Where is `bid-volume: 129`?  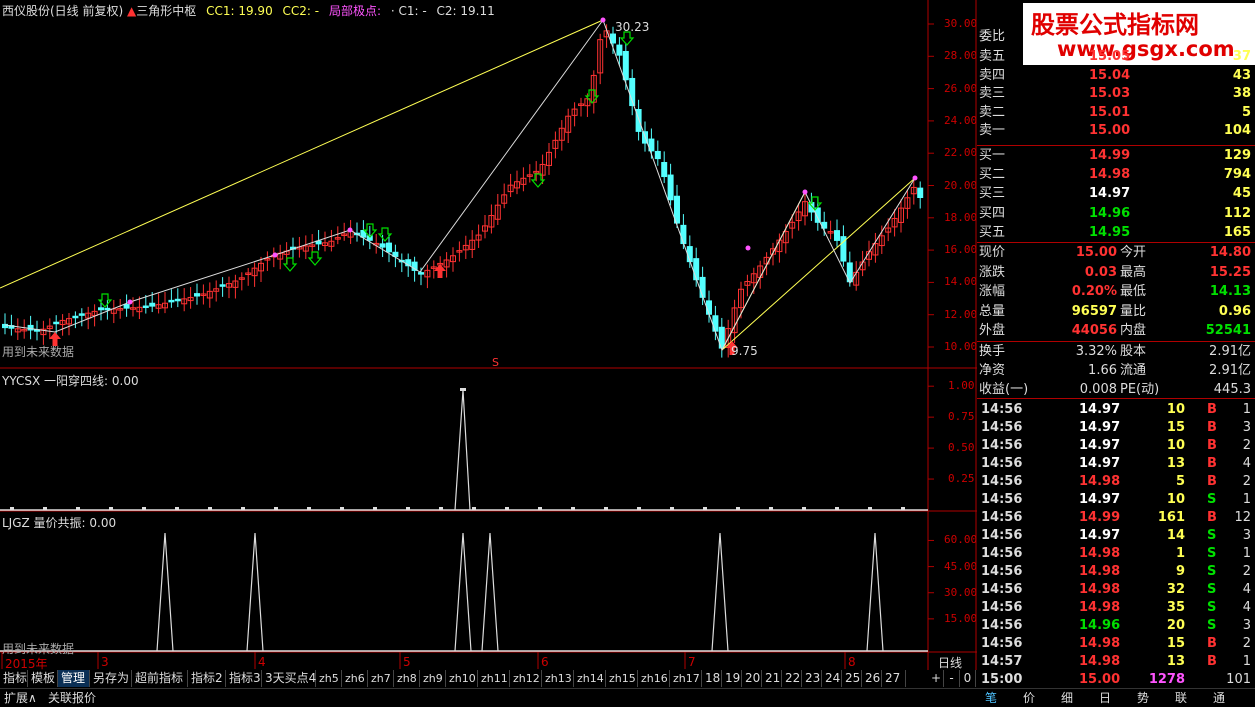 bid-volume: 129 is located at coordinates (1237, 155).